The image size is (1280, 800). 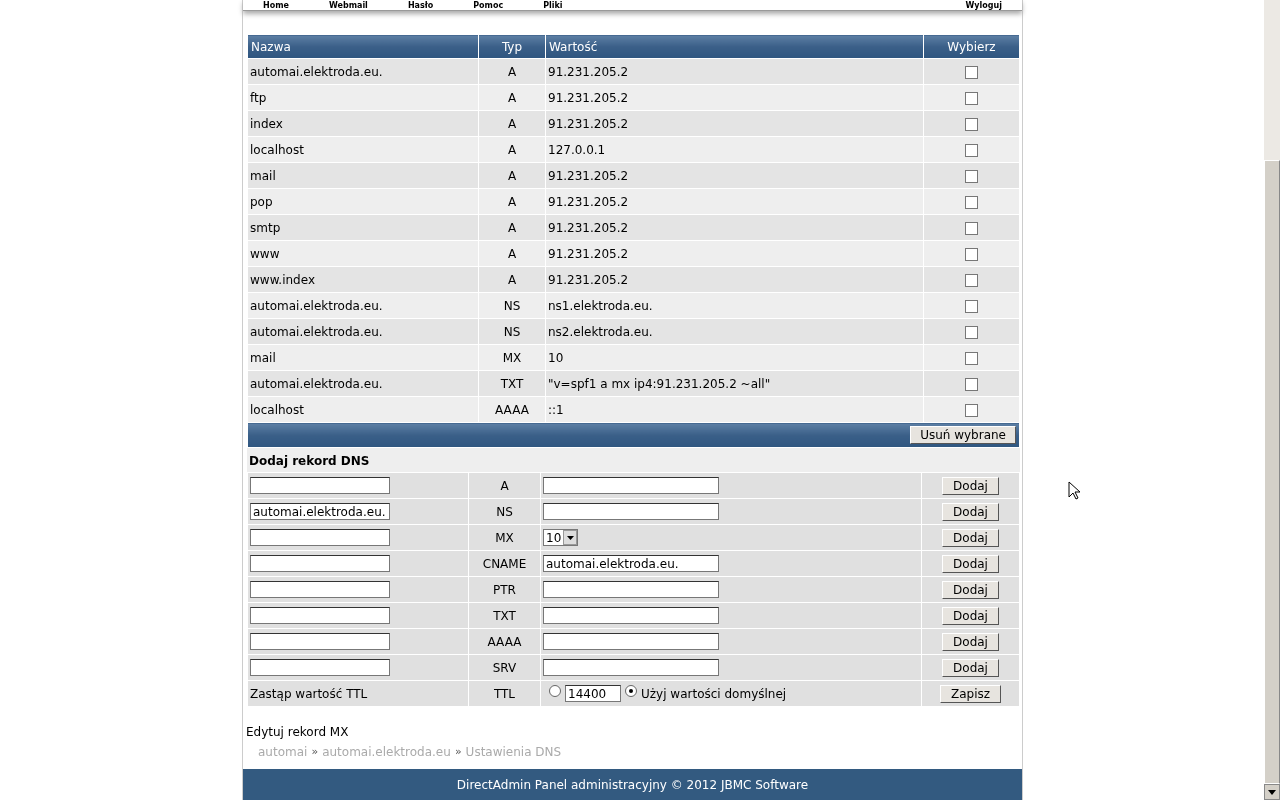 What do you see at coordinates (570, 537) in the screenshot?
I see `caret-icon` at bounding box center [570, 537].